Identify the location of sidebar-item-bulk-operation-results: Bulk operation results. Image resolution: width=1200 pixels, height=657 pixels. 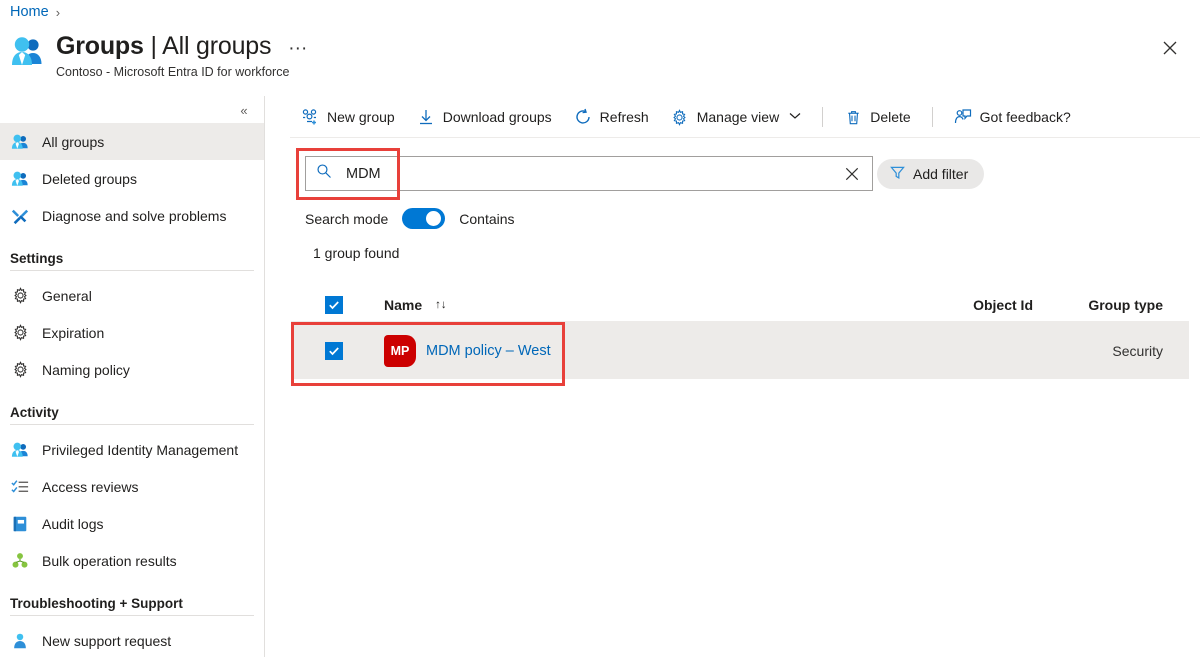
(132, 560).